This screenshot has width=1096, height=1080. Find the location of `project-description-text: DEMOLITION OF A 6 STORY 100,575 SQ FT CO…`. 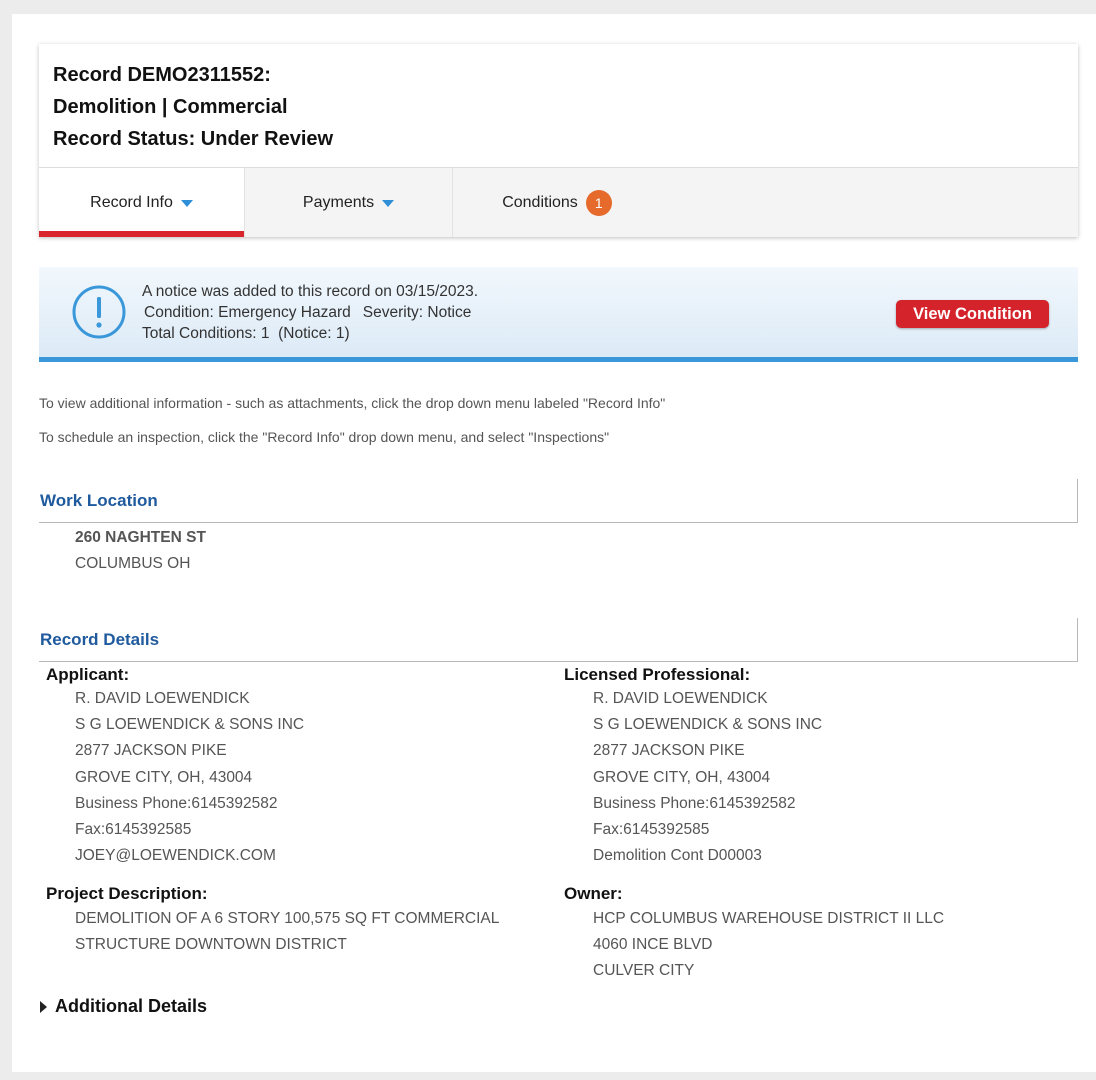

project-description-text: DEMOLITION OF A 6 STORY 100,575 SQ FT CO… is located at coordinates (287, 932).